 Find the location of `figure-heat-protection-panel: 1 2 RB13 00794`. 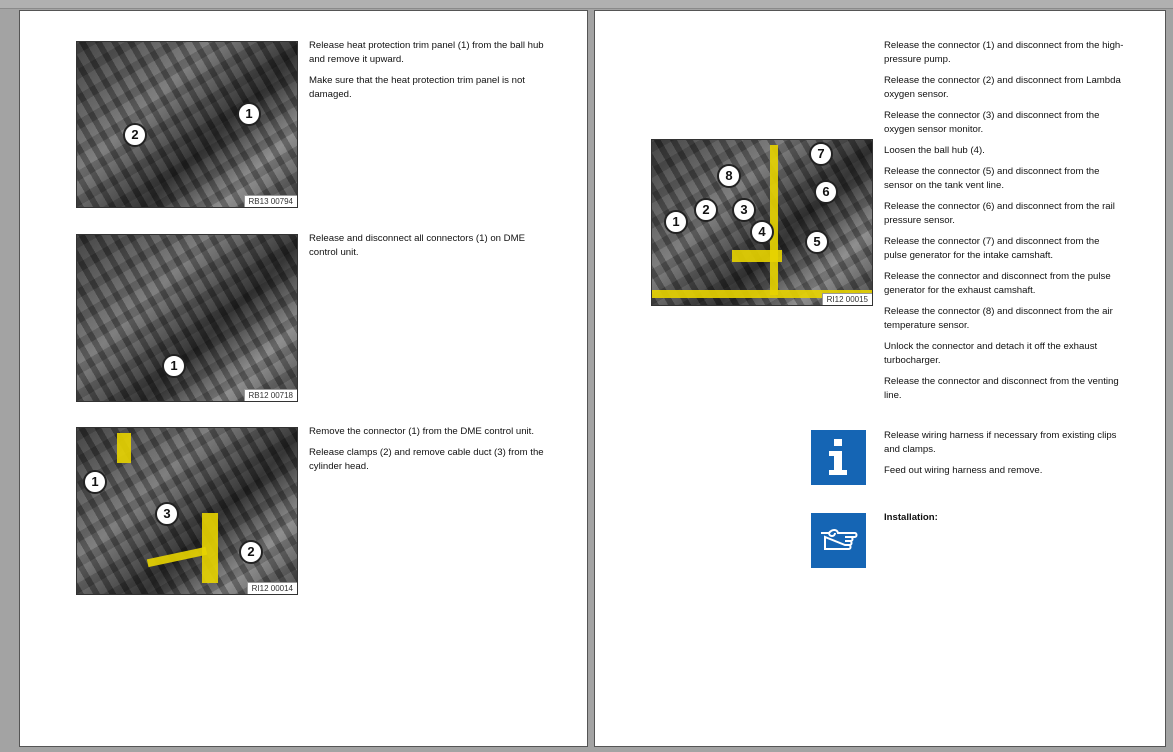

figure-heat-protection-panel: 1 2 RB13 00794 is located at coordinates (187, 124).